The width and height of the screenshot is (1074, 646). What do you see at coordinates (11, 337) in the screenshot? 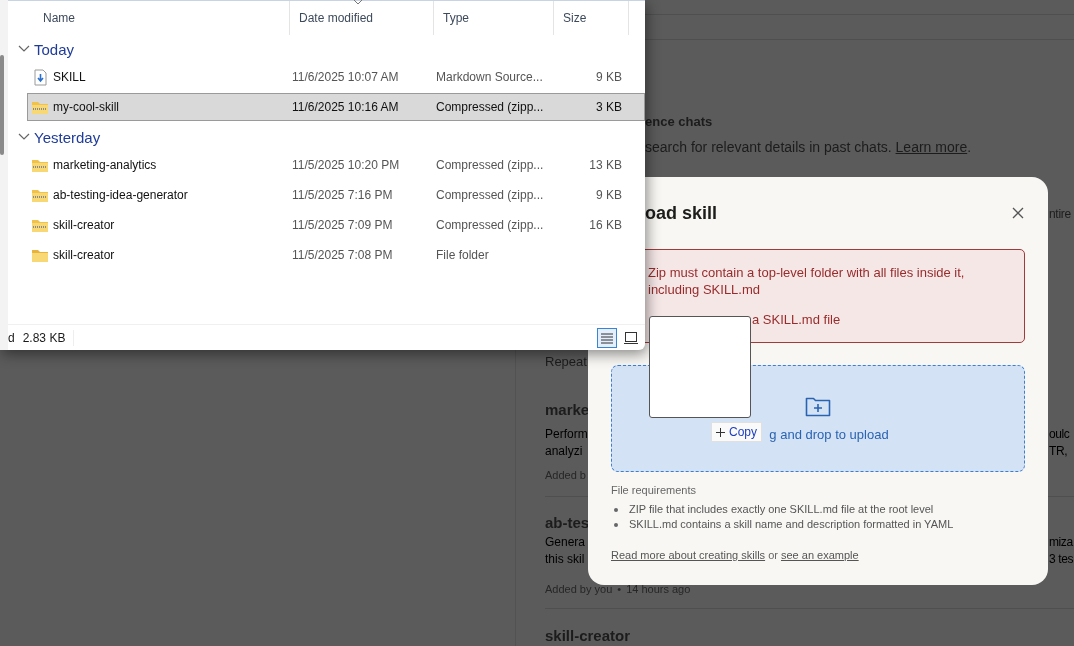
I see `status-text: d` at bounding box center [11, 337].